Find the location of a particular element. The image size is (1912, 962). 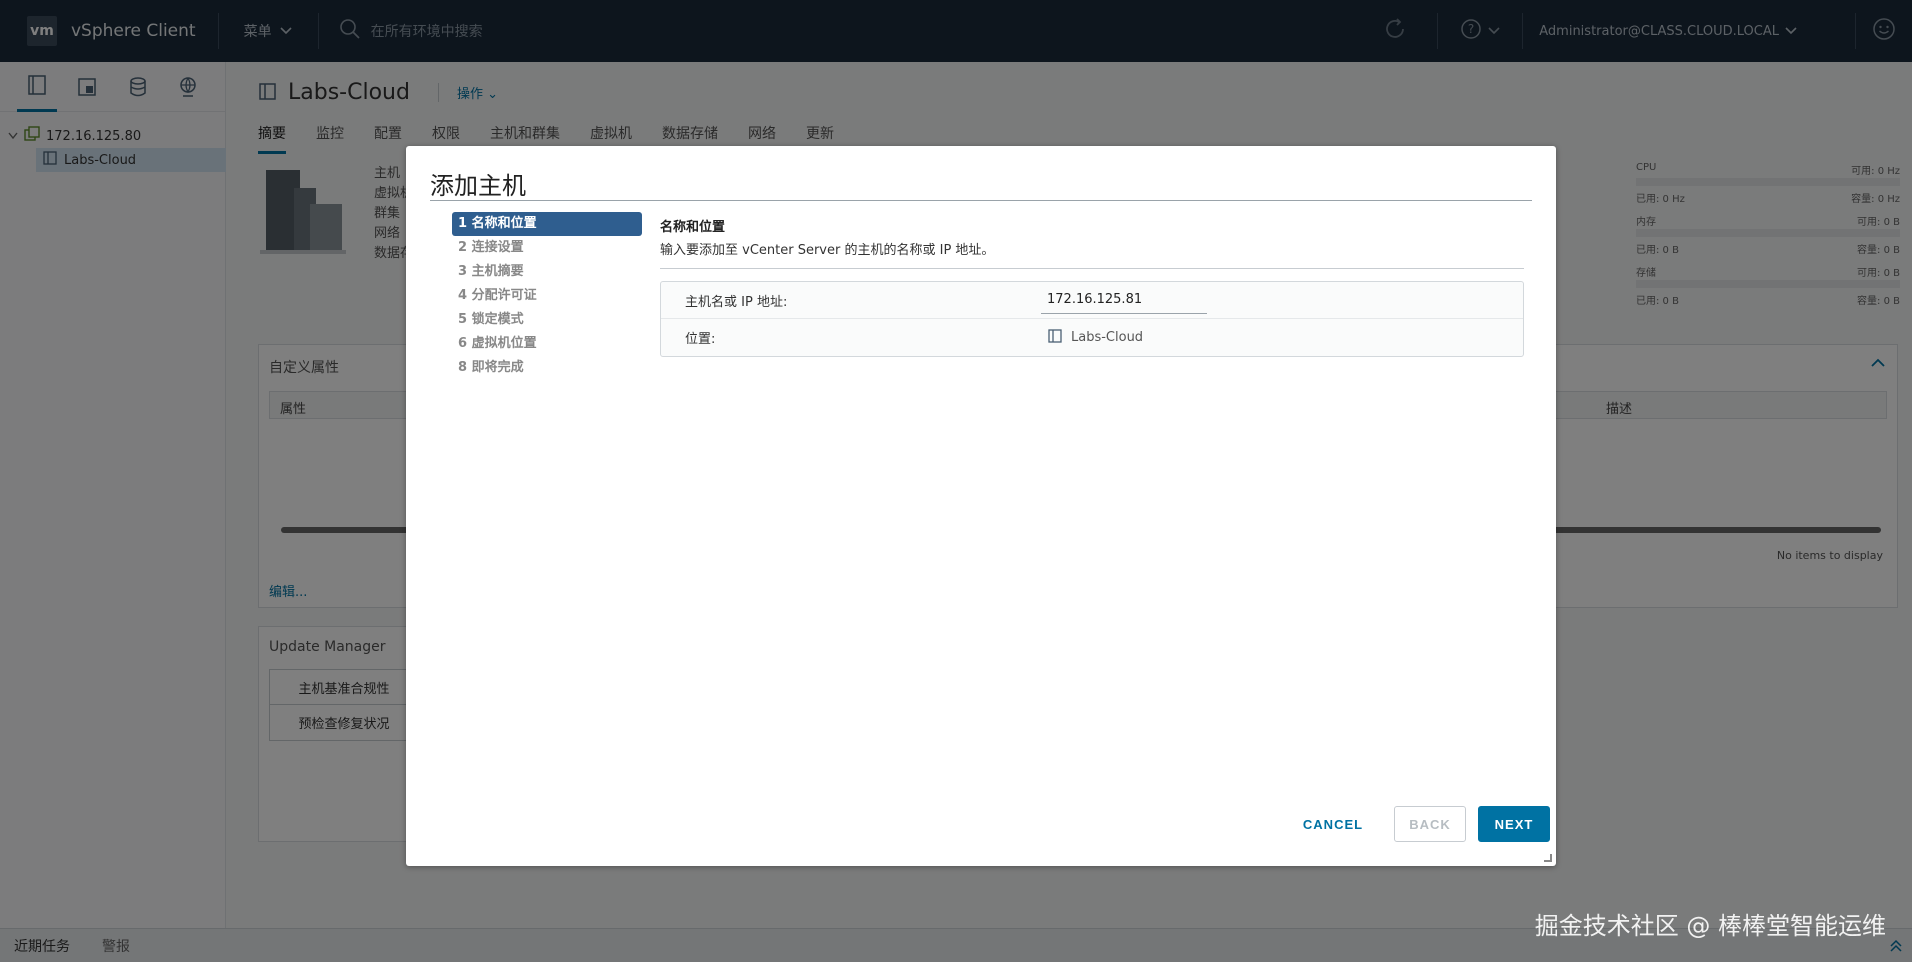

wizard-step: 6 虚拟机位置 is located at coordinates (547, 344).